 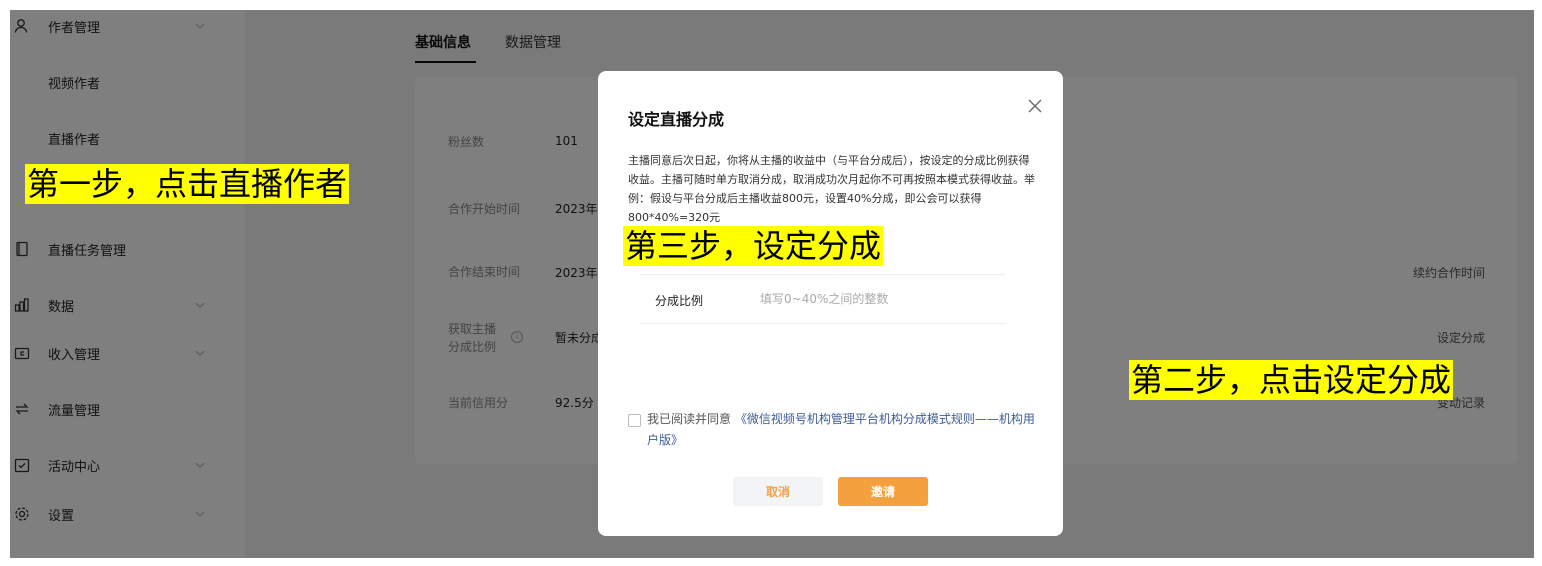 What do you see at coordinates (753, 246) in the screenshot?
I see `annotation-step3: 第三步，设定分成` at bounding box center [753, 246].